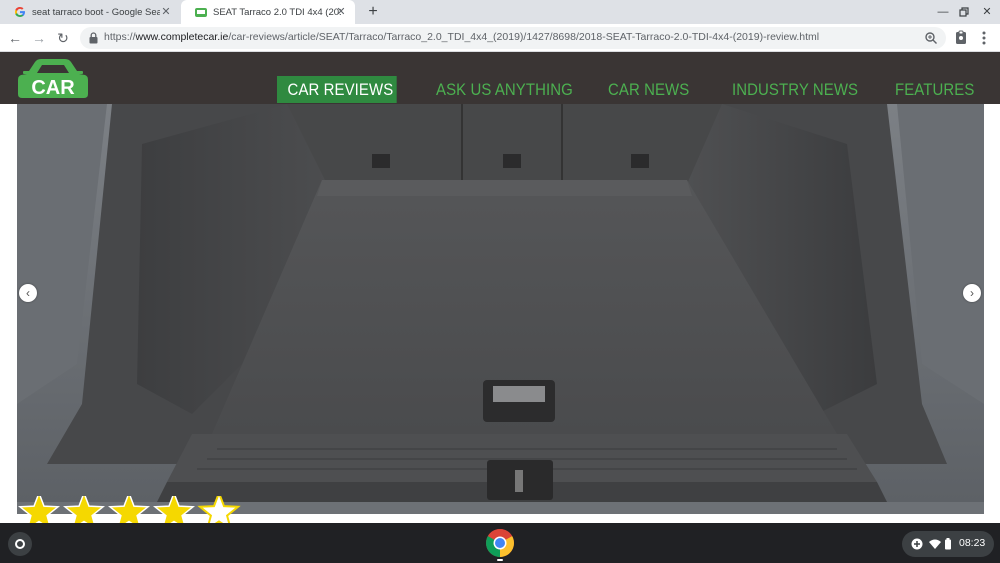  What do you see at coordinates (935, 544) in the screenshot?
I see `wifi-icon` at bounding box center [935, 544].